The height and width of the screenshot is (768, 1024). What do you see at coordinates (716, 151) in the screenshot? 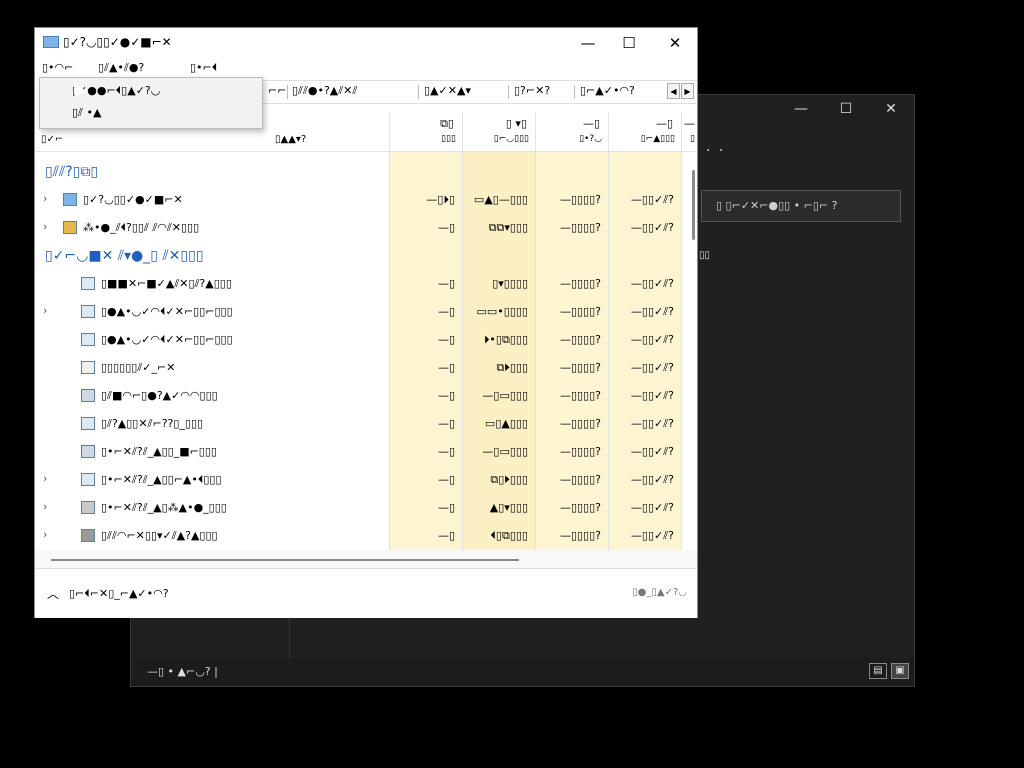
I see `bg-subtitle: · ·` at bounding box center [716, 151].